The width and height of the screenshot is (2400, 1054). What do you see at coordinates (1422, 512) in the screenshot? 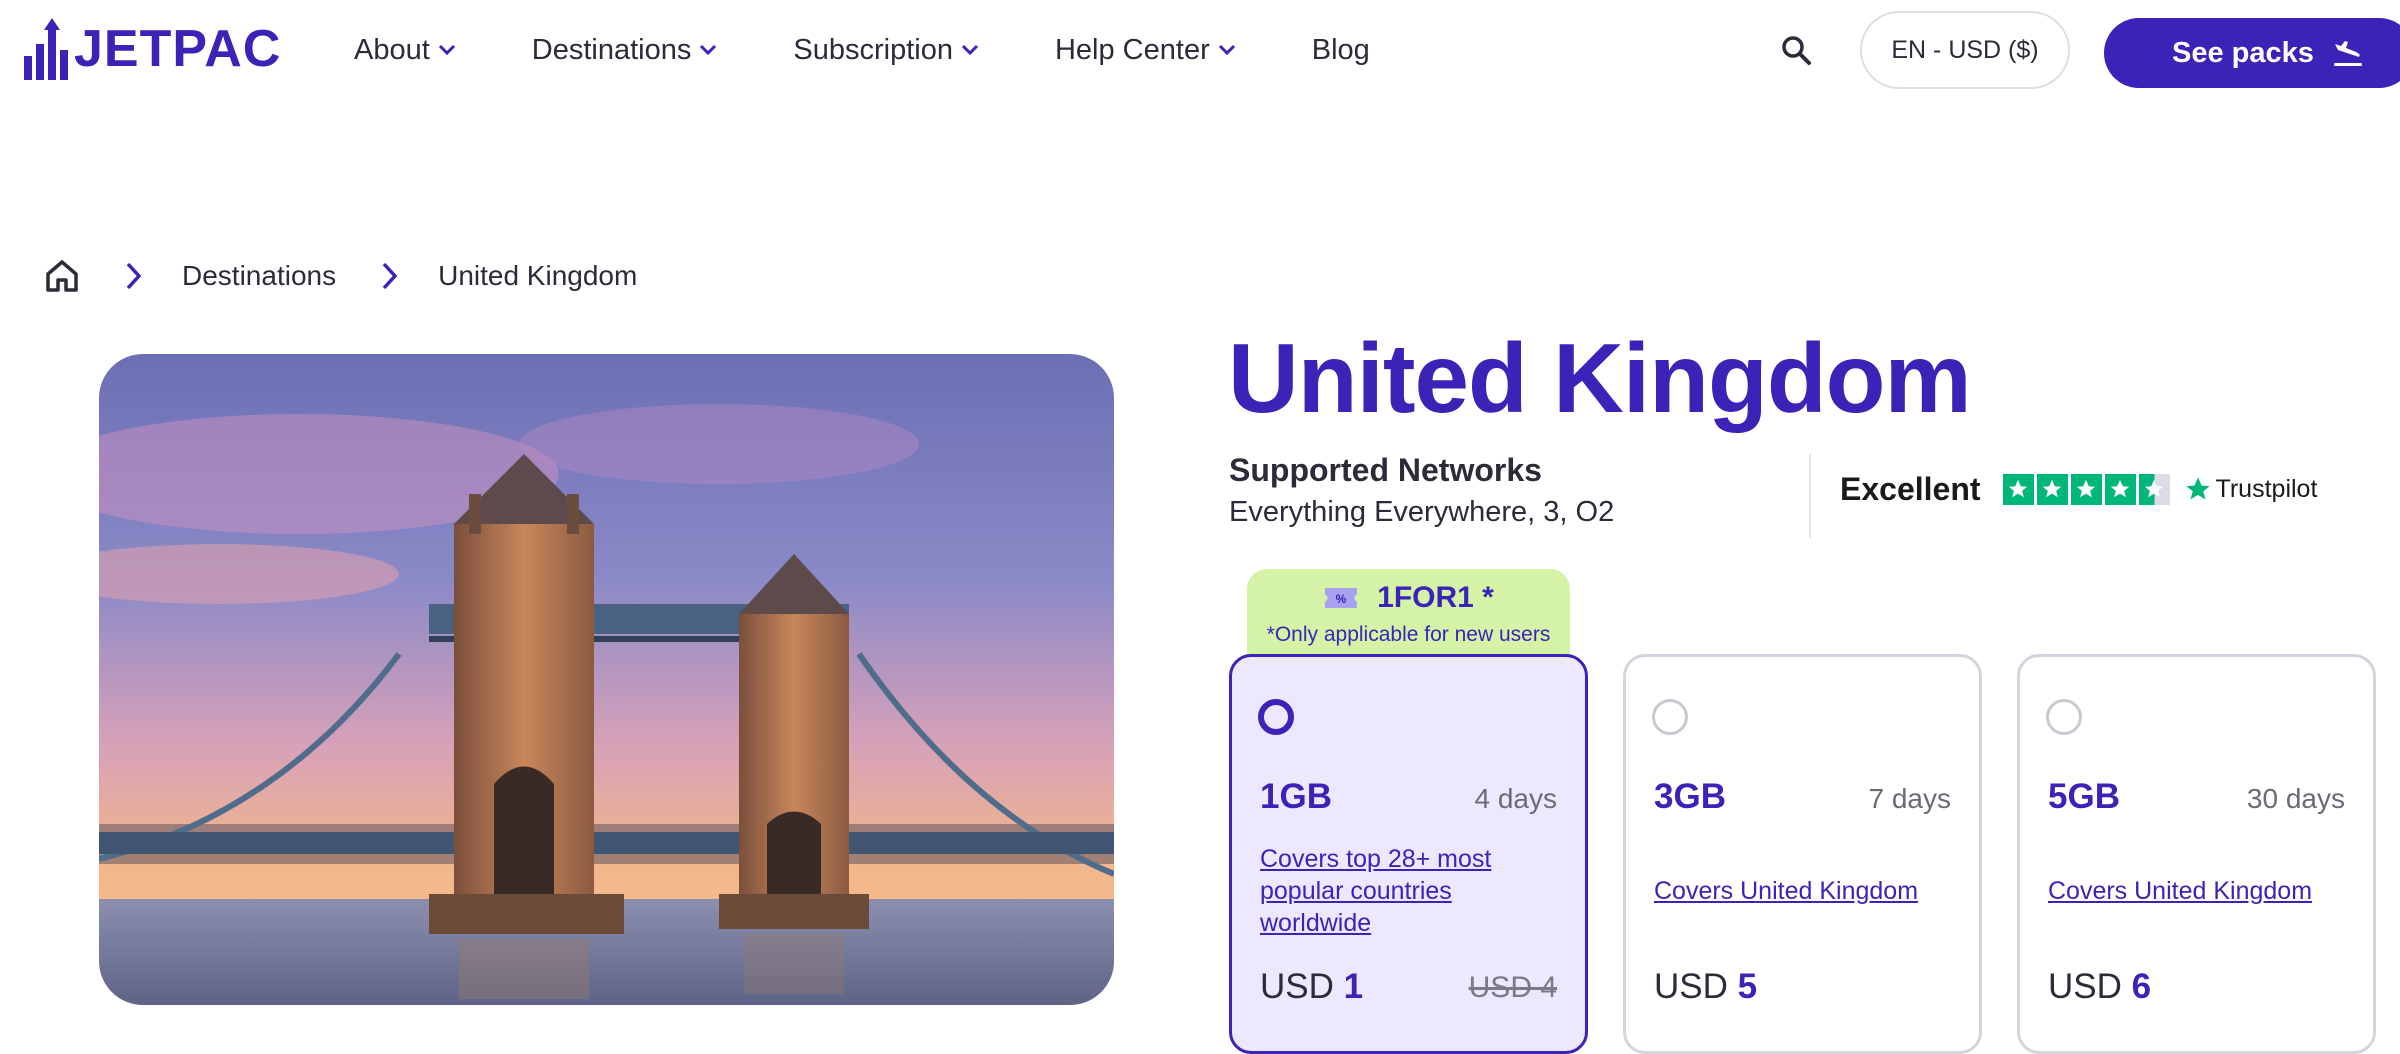
I see `supported-networks-value: Everything Everywhere, 3, O2` at bounding box center [1422, 512].